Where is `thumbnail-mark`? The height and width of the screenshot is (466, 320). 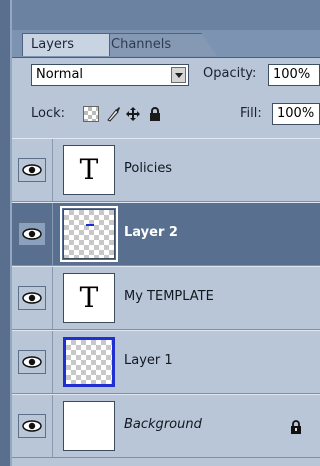 thumbnail-mark is located at coordinates (90, 225).